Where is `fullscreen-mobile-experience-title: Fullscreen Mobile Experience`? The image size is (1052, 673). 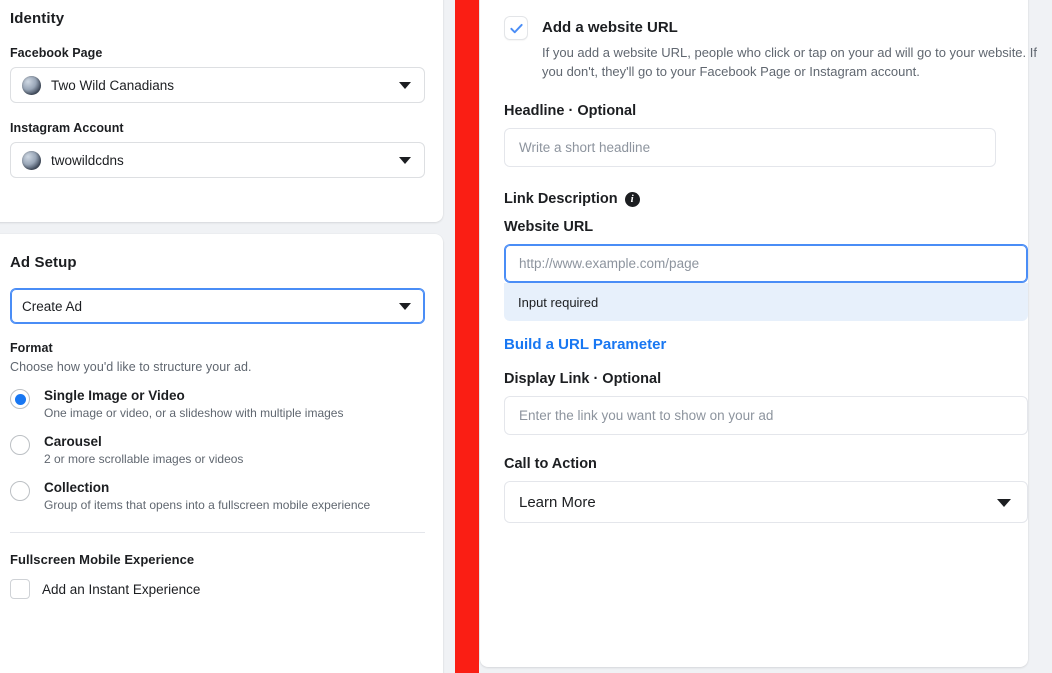
fullscreen-mobile-experience-title: Fullscreen Mobile Experience is located at coordinates (102, 559).